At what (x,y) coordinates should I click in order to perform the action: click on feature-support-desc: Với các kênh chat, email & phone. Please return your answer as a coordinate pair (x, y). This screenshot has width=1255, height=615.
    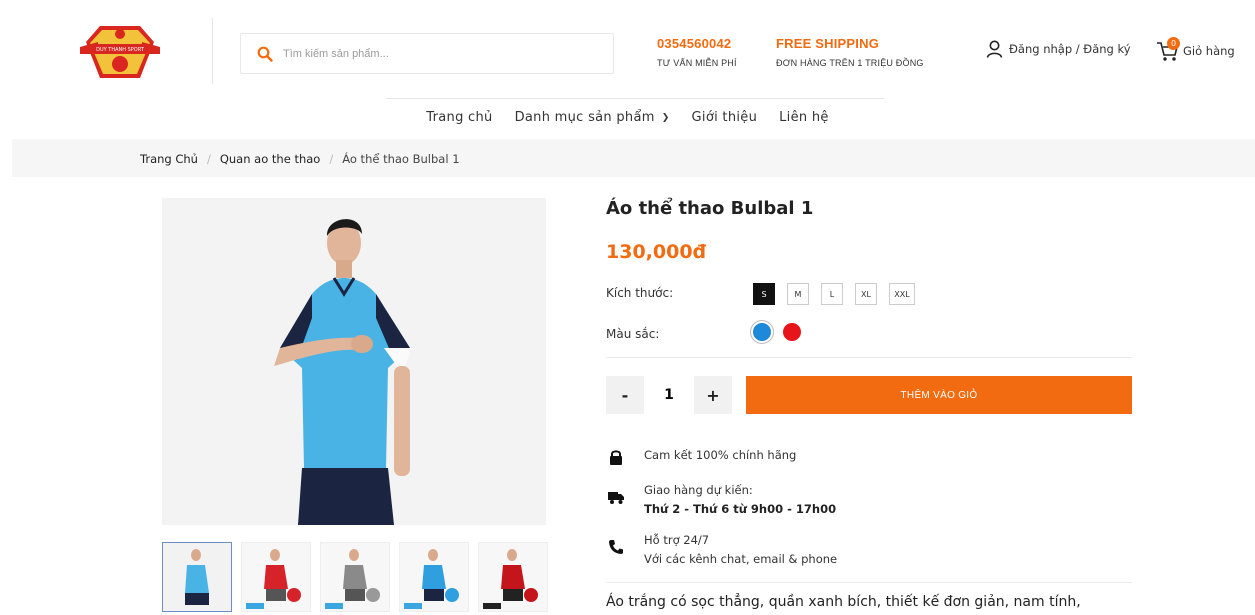
    Looking at the image, I should click on (741, 559).